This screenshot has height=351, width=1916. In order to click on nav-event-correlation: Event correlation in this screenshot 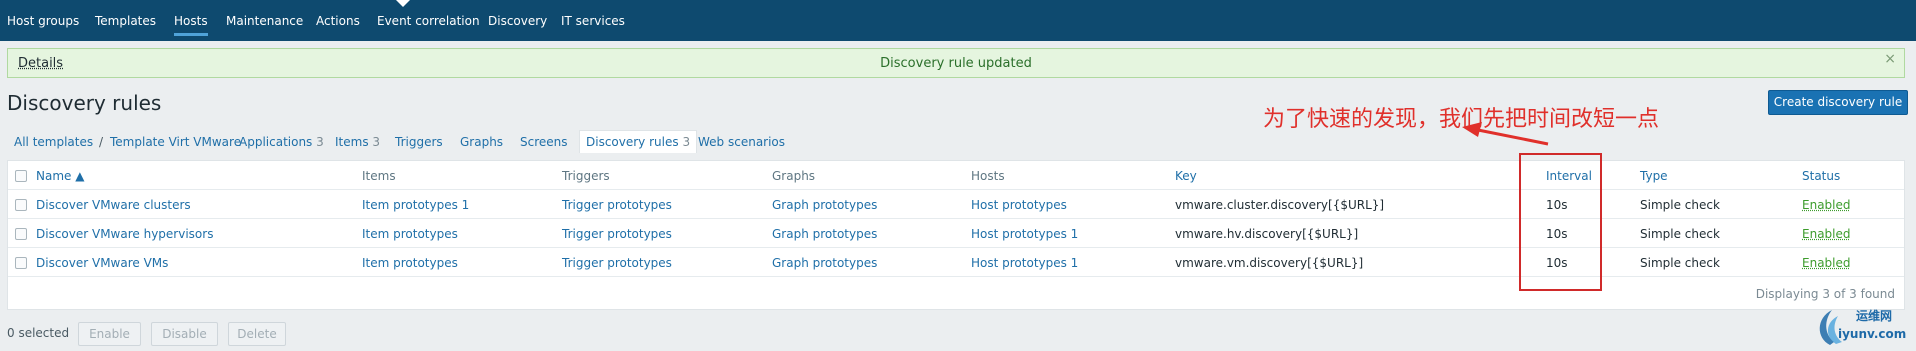, I will do `click(428, 21)`.